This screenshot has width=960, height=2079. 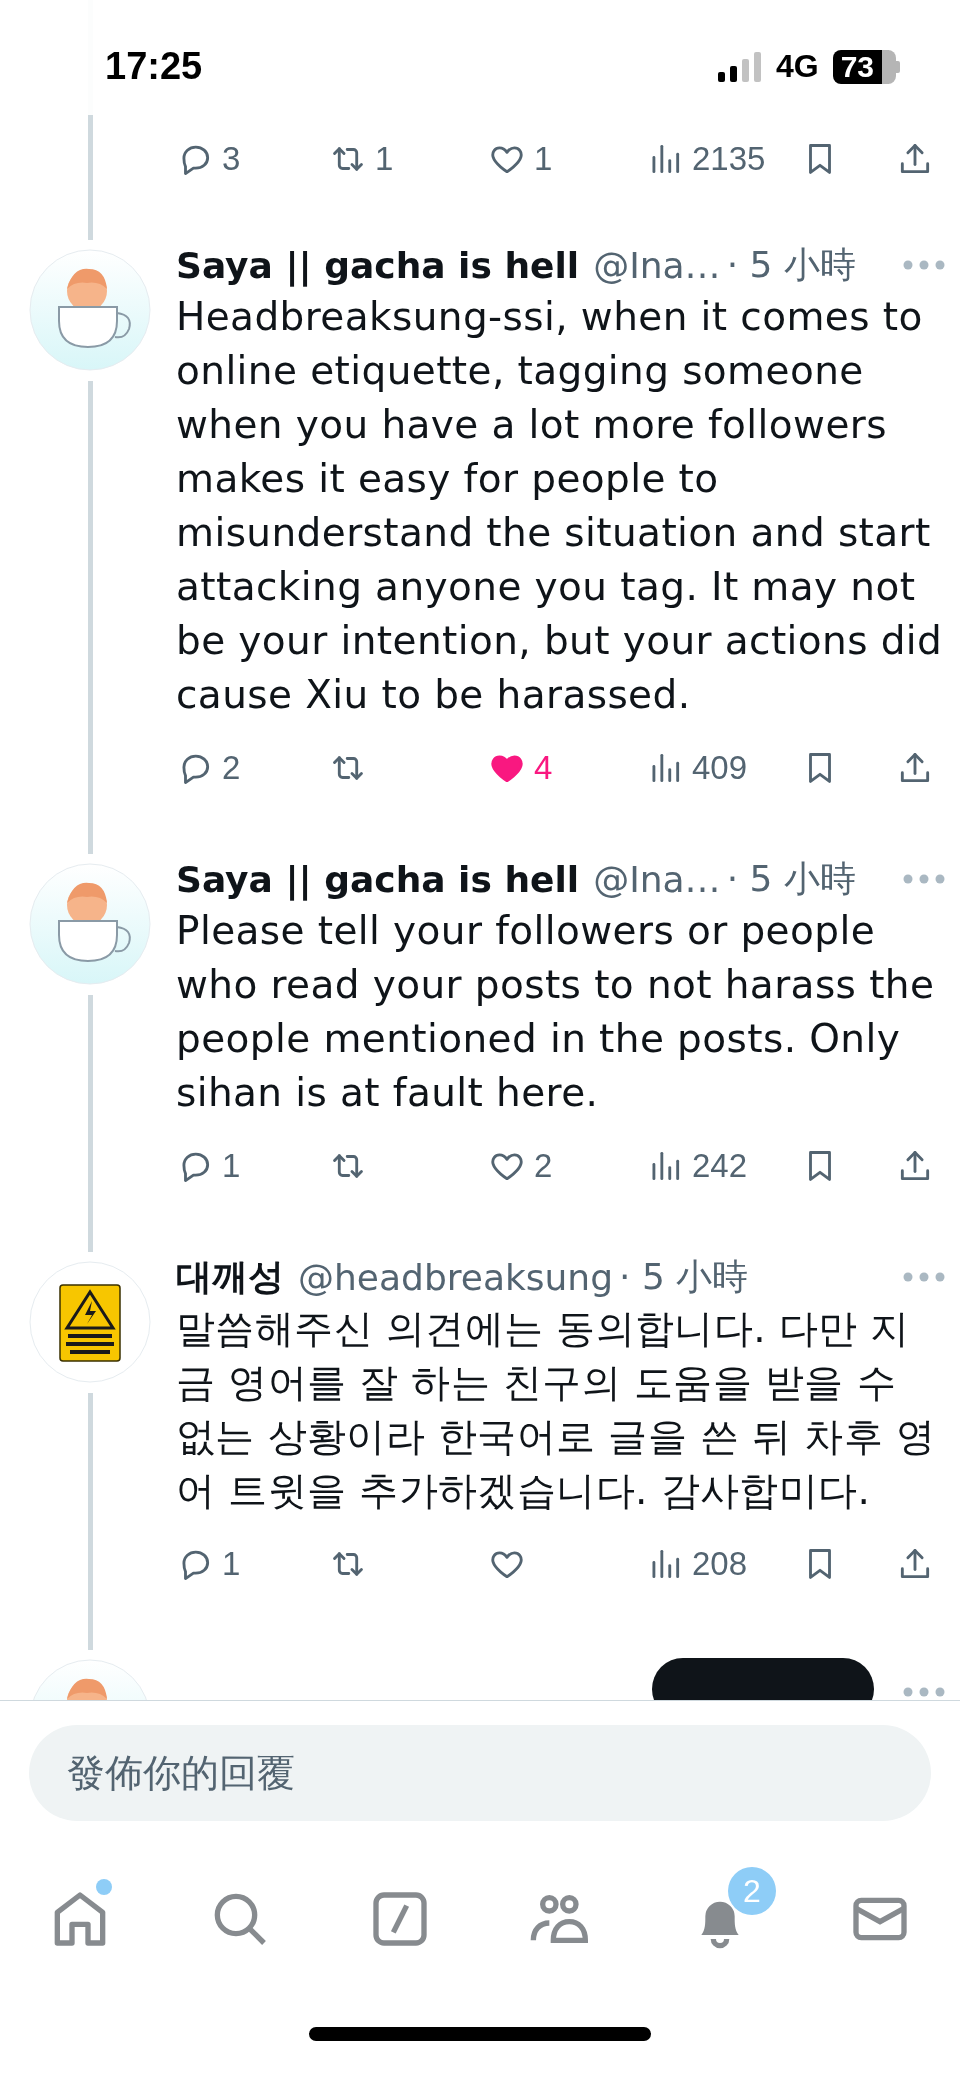 I want to click on count: 2135, so click(x=729, y=159).